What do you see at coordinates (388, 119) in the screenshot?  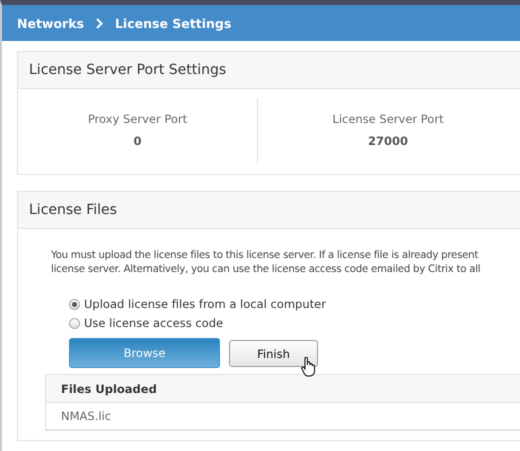 I see `port-label: License Server Port` at bounding box center [388, 119].